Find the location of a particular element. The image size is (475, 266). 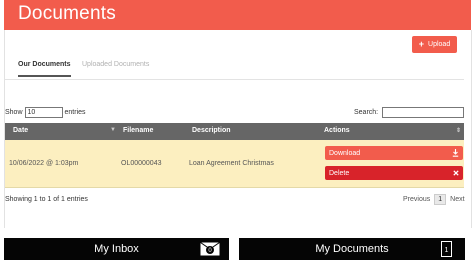

download-button: Download is located at coordinates (394, 153).